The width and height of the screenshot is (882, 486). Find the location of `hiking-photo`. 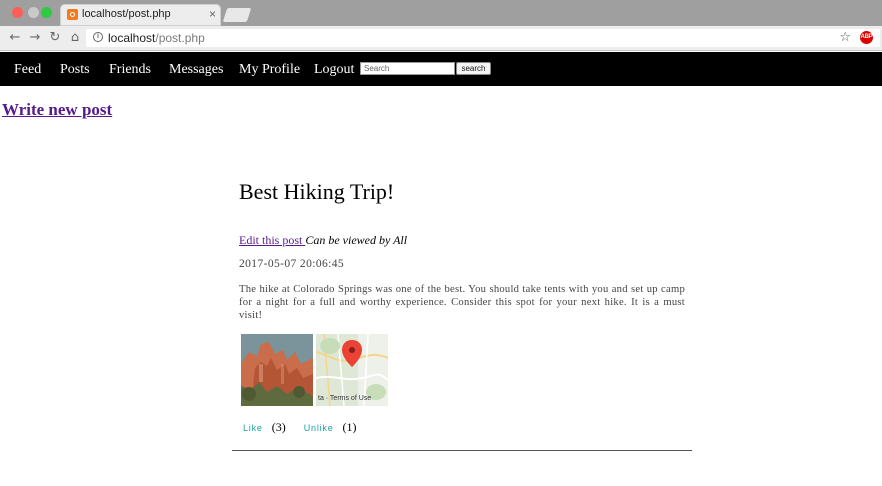

hiking-photo is located at coordinates (277, 370).